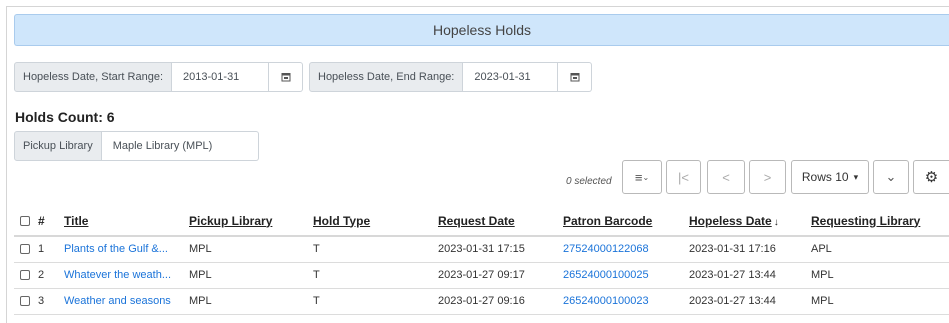  I want to click on expand-button: ⌄, so click(891, 177).